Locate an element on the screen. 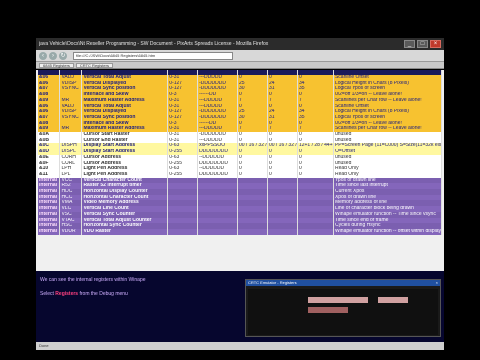 Image resolution: width=480 pixels, height=360 pixels. tab-crtc: CRTC Registers is located at coordinates (94, 65).